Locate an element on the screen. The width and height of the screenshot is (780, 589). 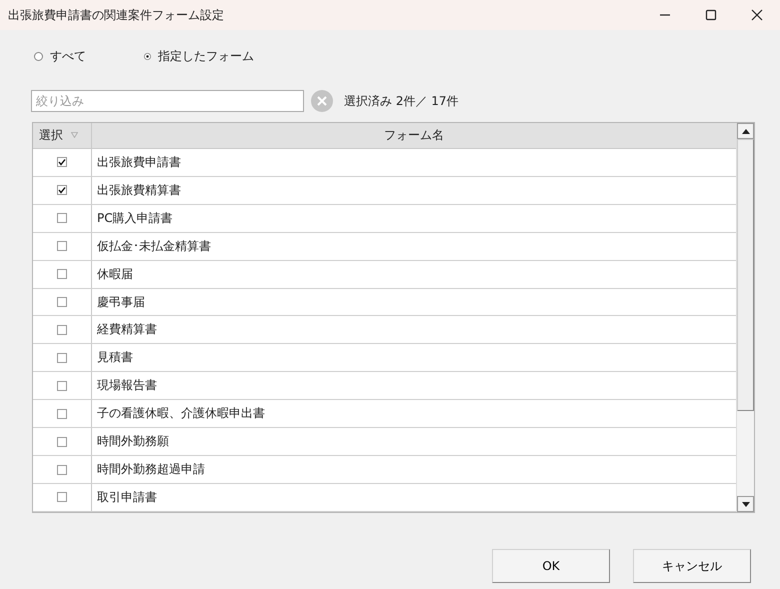
column-header: 選択 is located at coordinates (62, 135).